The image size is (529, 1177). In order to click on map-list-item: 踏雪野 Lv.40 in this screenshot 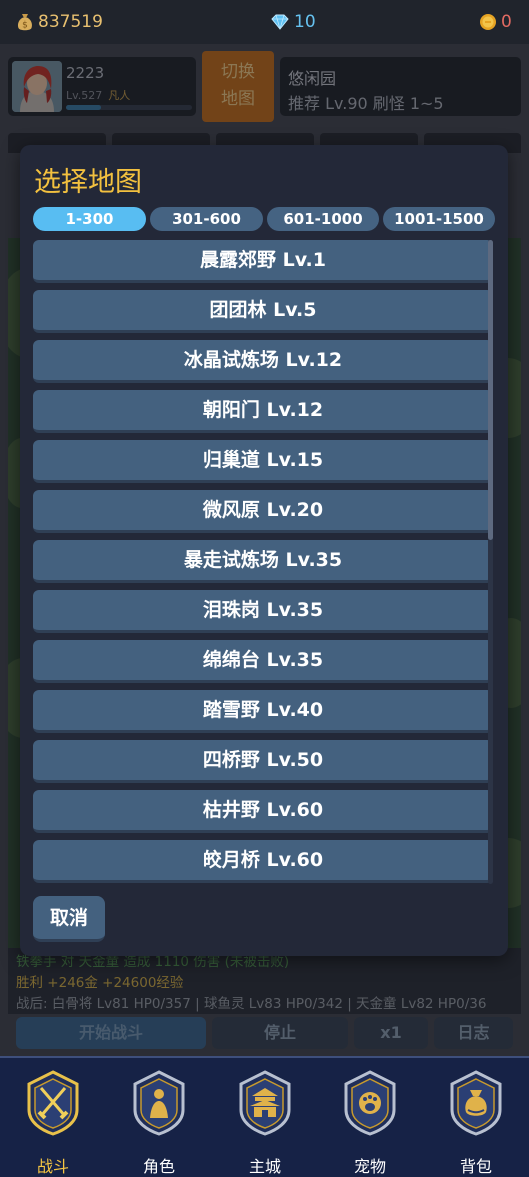, I will do `click(263, 711)`.